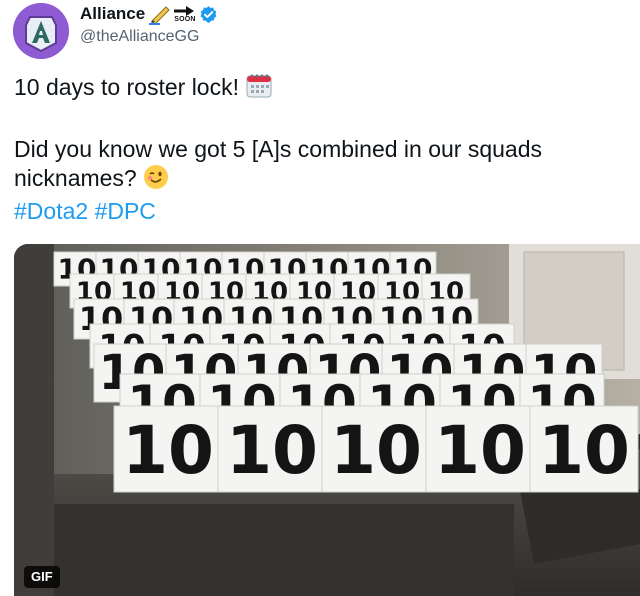 Image resolution: width=640 pixels, height=596 pixels. What do you see at coordinates (159, 15) in the screenshot?
I see `pen-emoji-icon` at bounding box center [159, 15].